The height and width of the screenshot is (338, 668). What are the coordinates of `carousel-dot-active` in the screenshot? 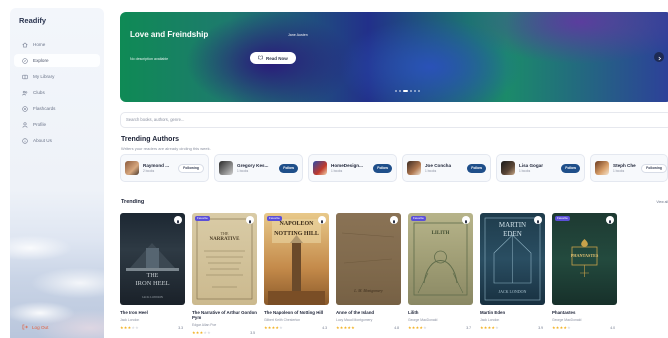 It's located at (405, 91).